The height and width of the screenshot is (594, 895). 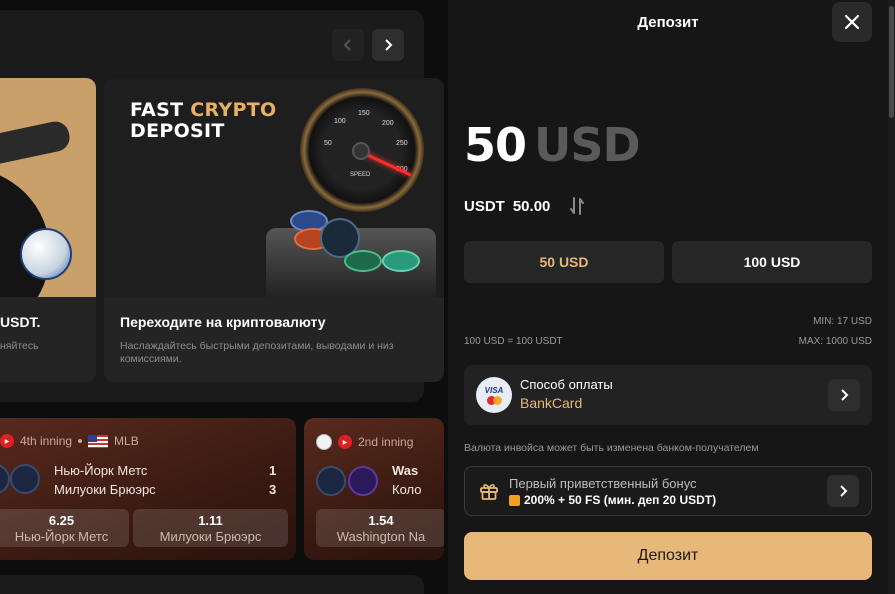 I want to click on odds-button: 1.54 Washington Na, so click(x=380, y=528).